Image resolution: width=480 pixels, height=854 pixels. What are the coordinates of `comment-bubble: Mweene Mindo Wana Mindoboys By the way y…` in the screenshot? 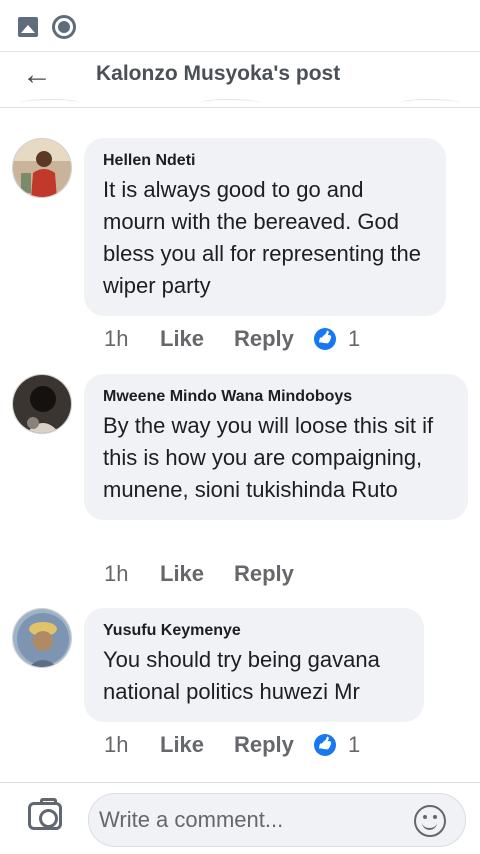 It's located at (276, 447).